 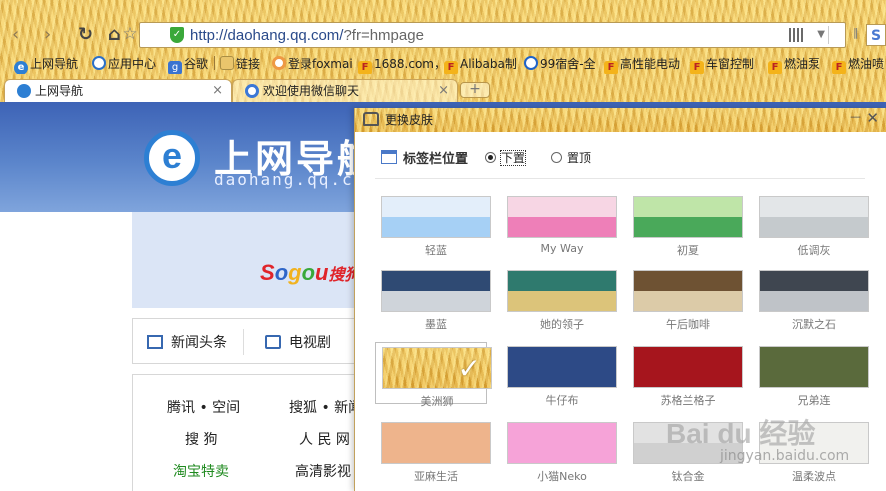 What do you see at coordinates (856, 32) in the screenshot?
I see `toolbar-menu-icon: ‖` at bounding box center [856, 32].